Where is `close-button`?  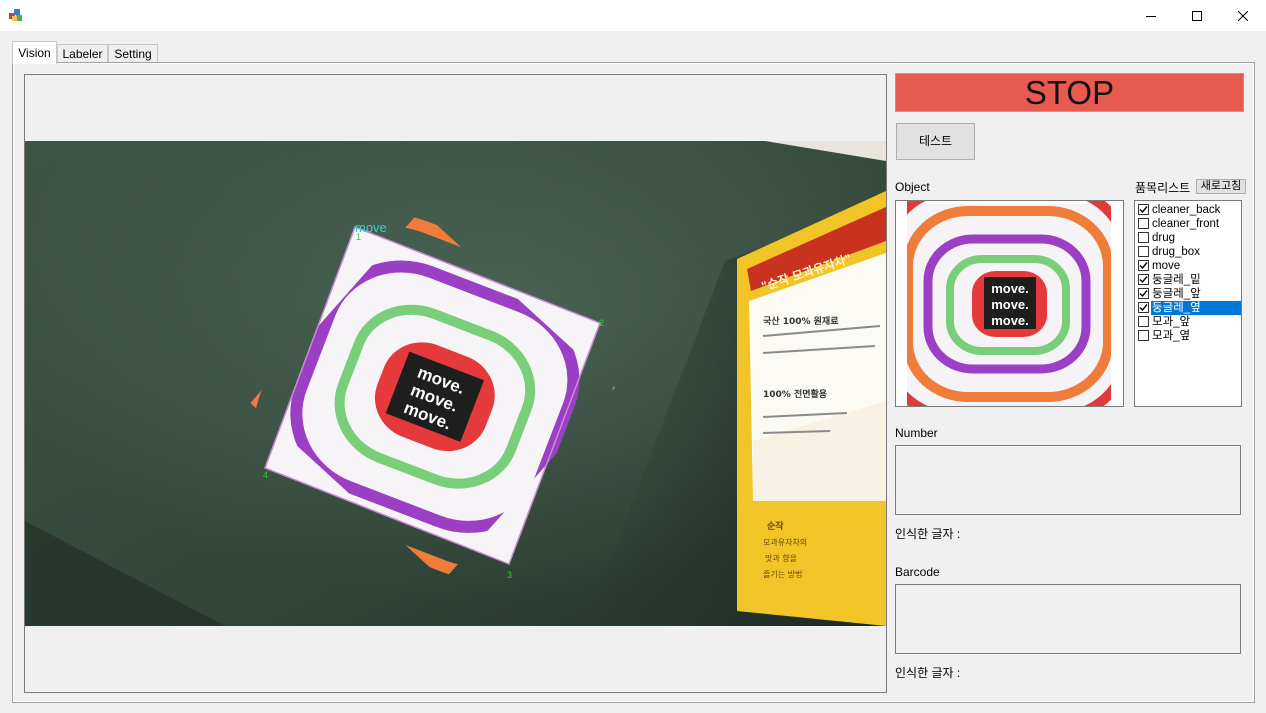 close-button is located at coordinates (1243, 15).